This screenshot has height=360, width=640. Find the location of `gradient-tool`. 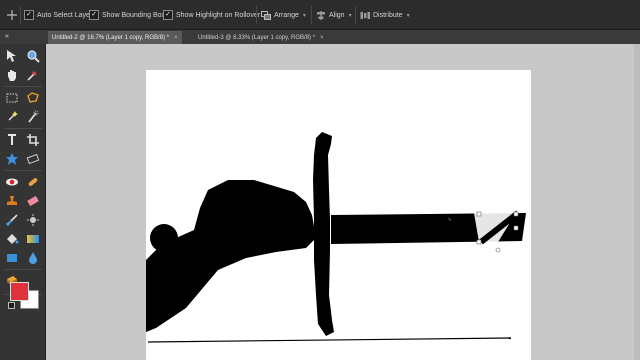

gradient-tool is located at coordinates (33, 238).